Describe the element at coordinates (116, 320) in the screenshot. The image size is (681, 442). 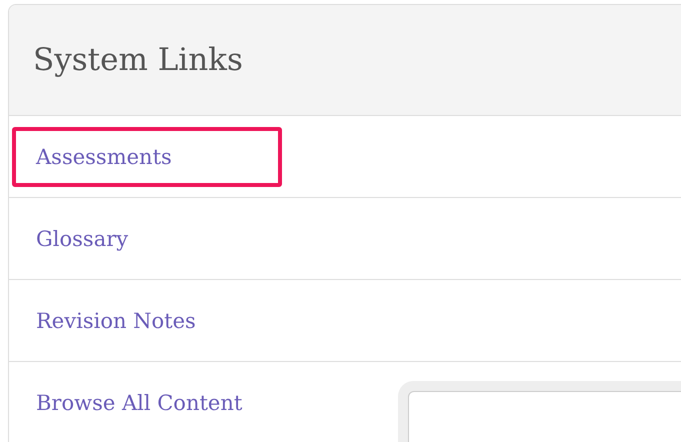
I see `link: Revision Notes` at that location.